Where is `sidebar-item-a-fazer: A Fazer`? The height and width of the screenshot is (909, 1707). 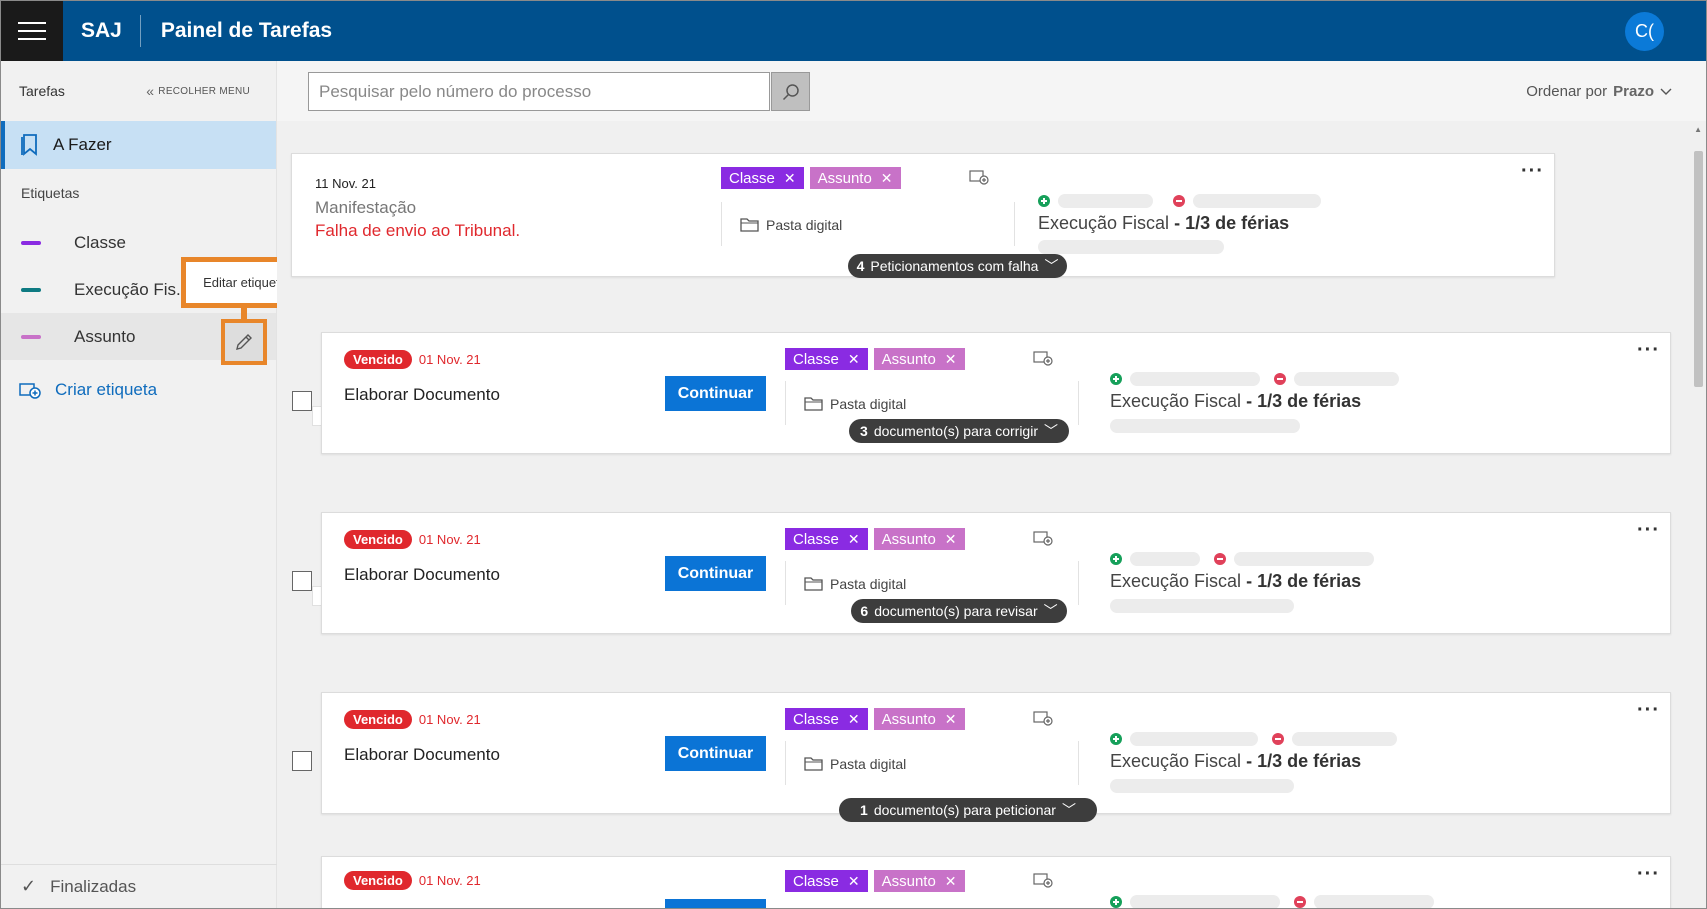
sidebar-item-a-fazer: A Fazer is located at coordinates (138, 145).